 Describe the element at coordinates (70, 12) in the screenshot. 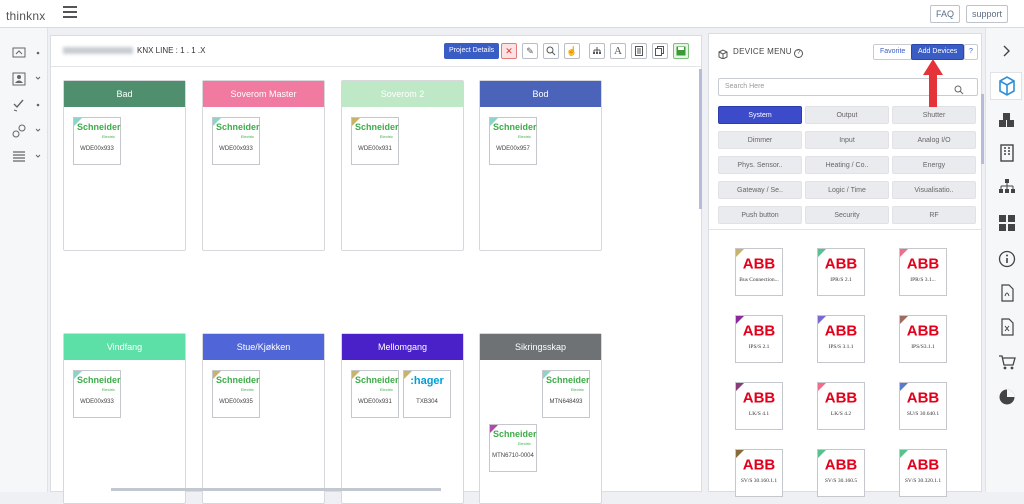

I see `menu-icon` at that location.